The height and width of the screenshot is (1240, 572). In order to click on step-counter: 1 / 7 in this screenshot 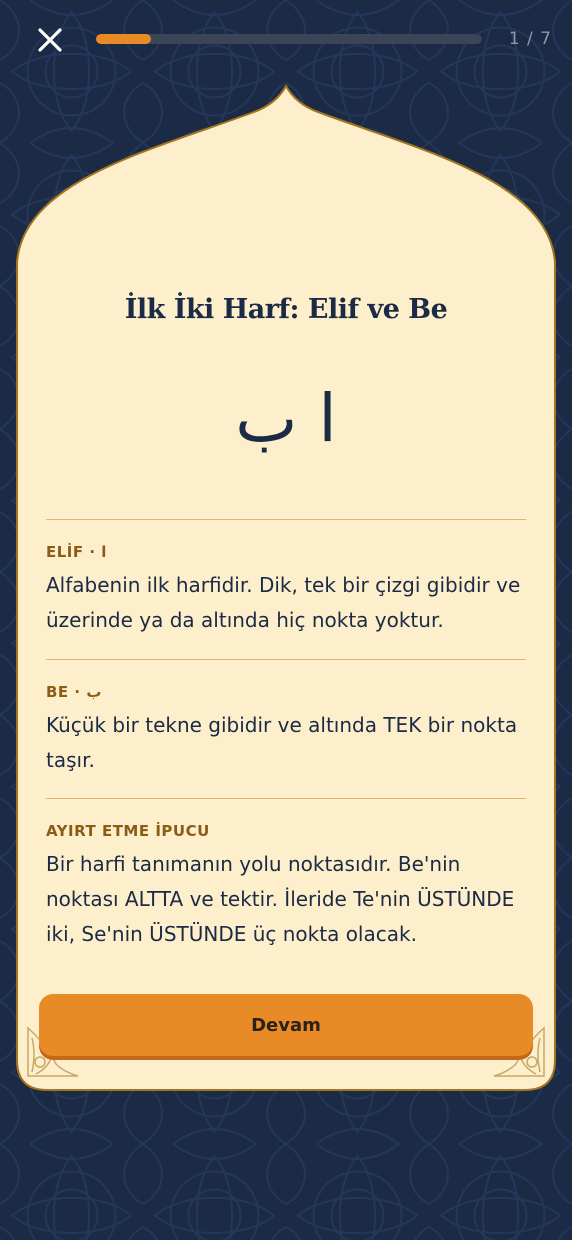, I will do `click(530, 39)`.